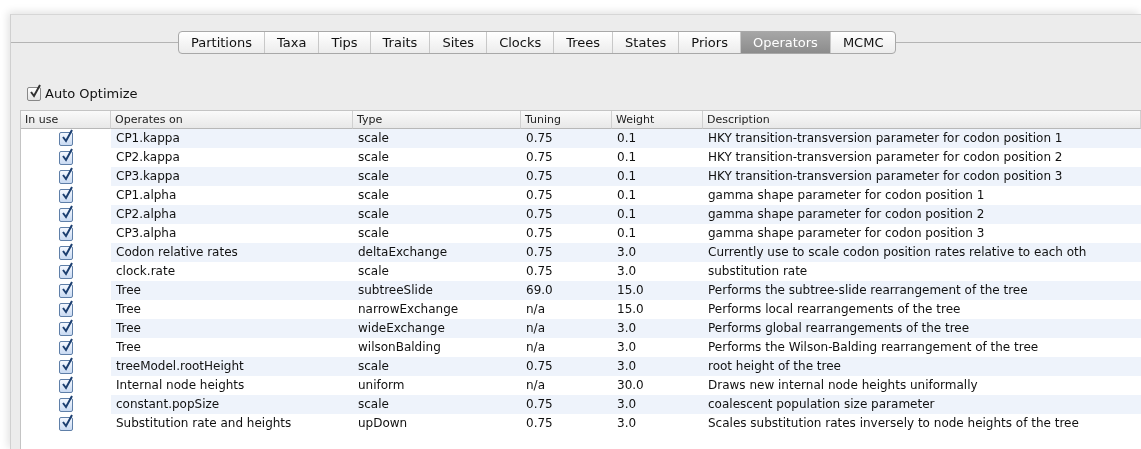 Image resolution: width=1141 pixels, height=449 pixels. What do you see at coordinates (710, 42) in the screenshot?
I see `tab: Priors` at bounding box center [710, 42].